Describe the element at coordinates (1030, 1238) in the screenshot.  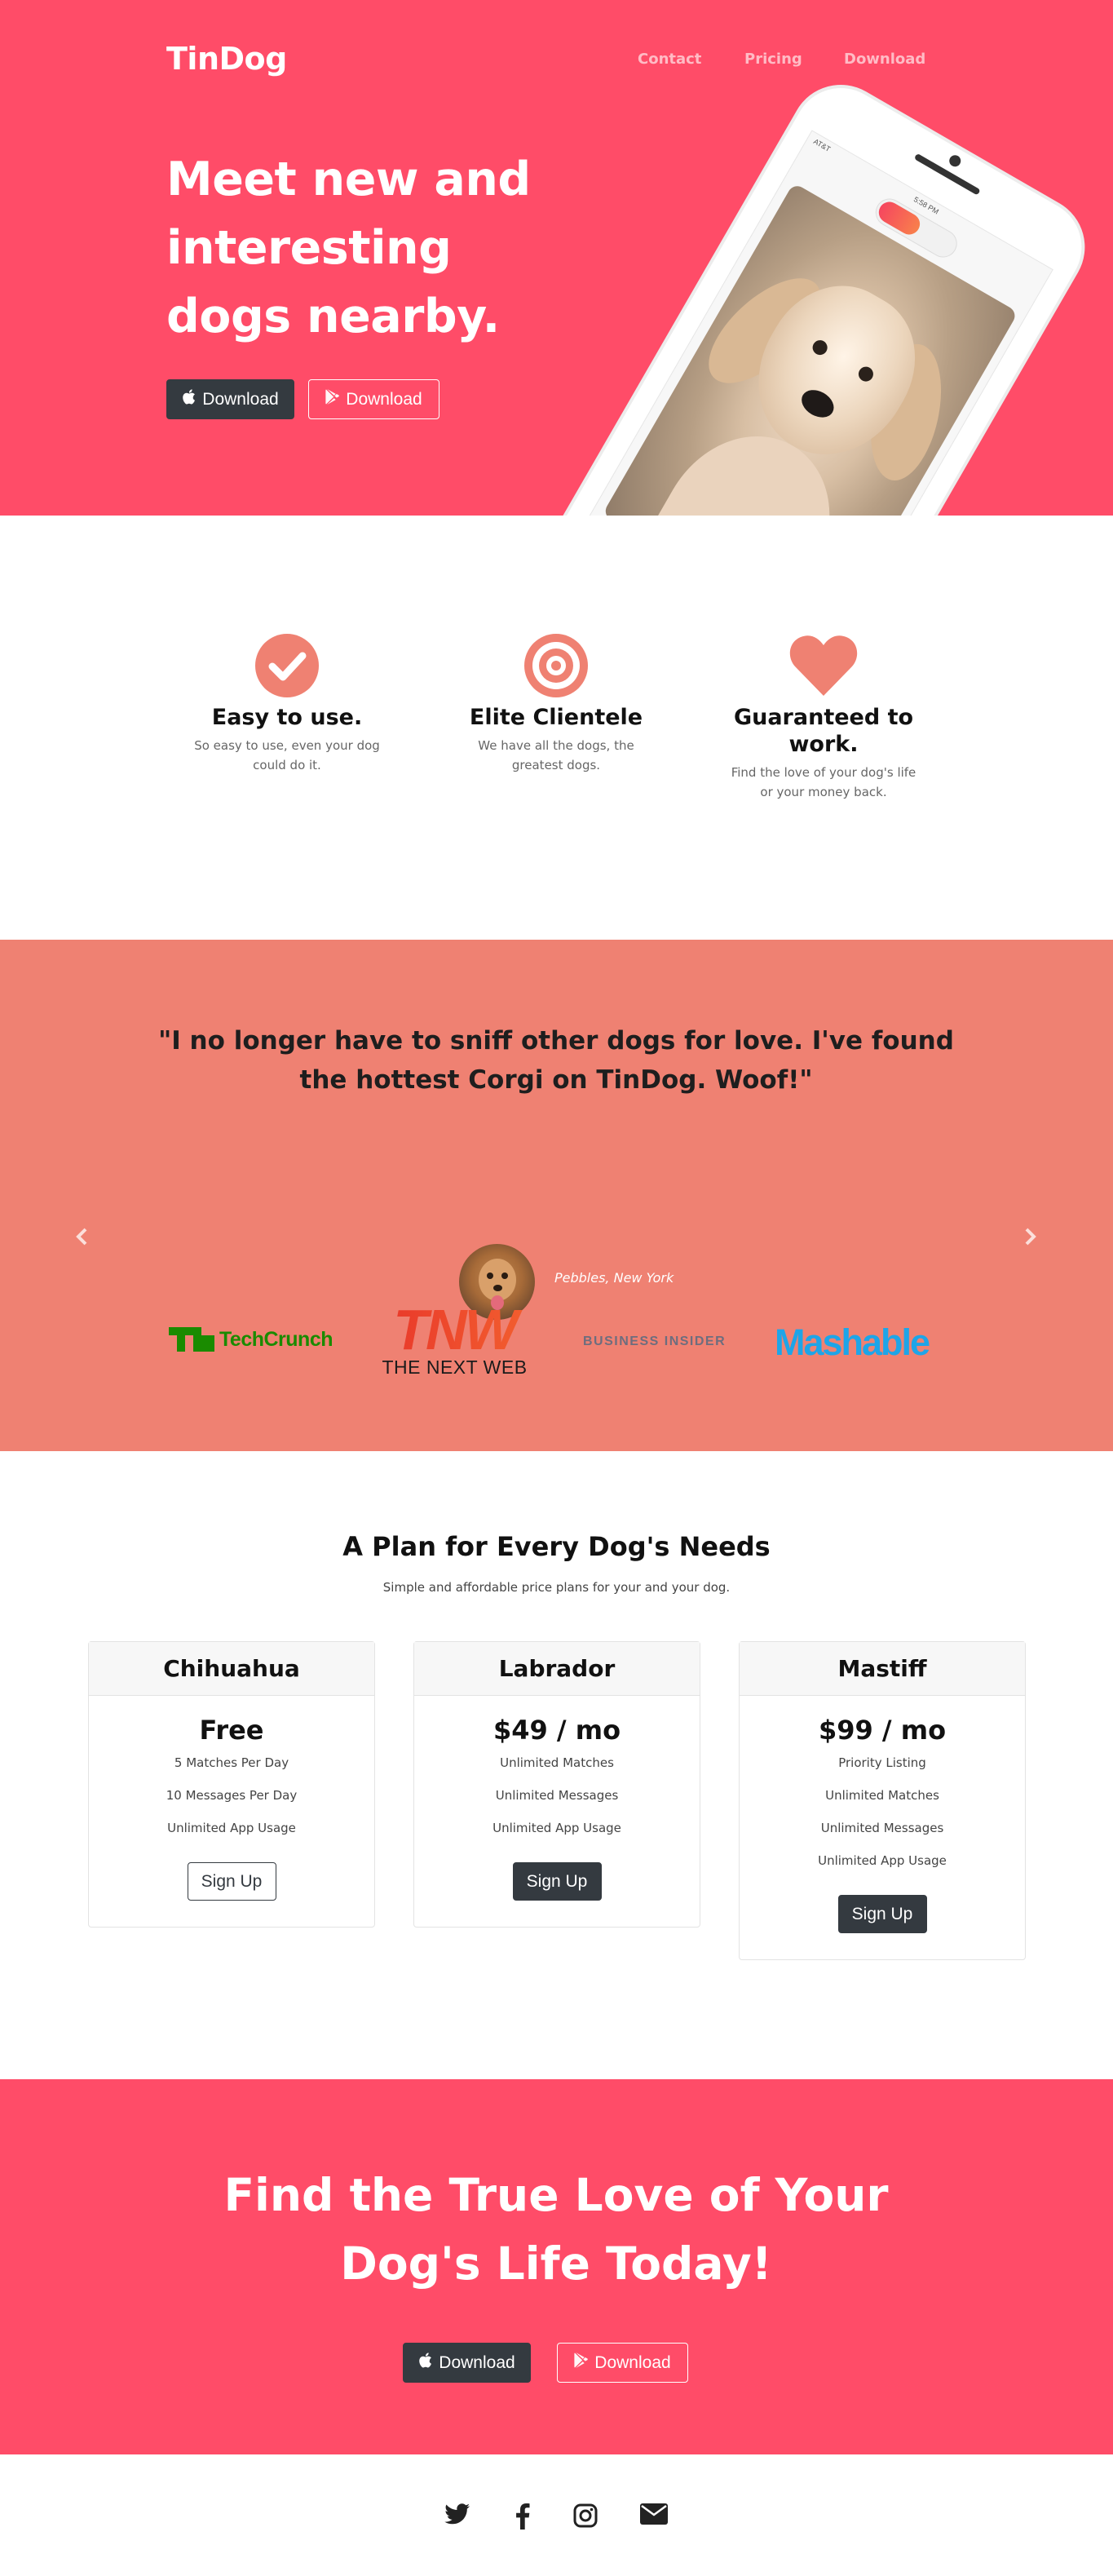
I see `chevron-right-icon` at that location.